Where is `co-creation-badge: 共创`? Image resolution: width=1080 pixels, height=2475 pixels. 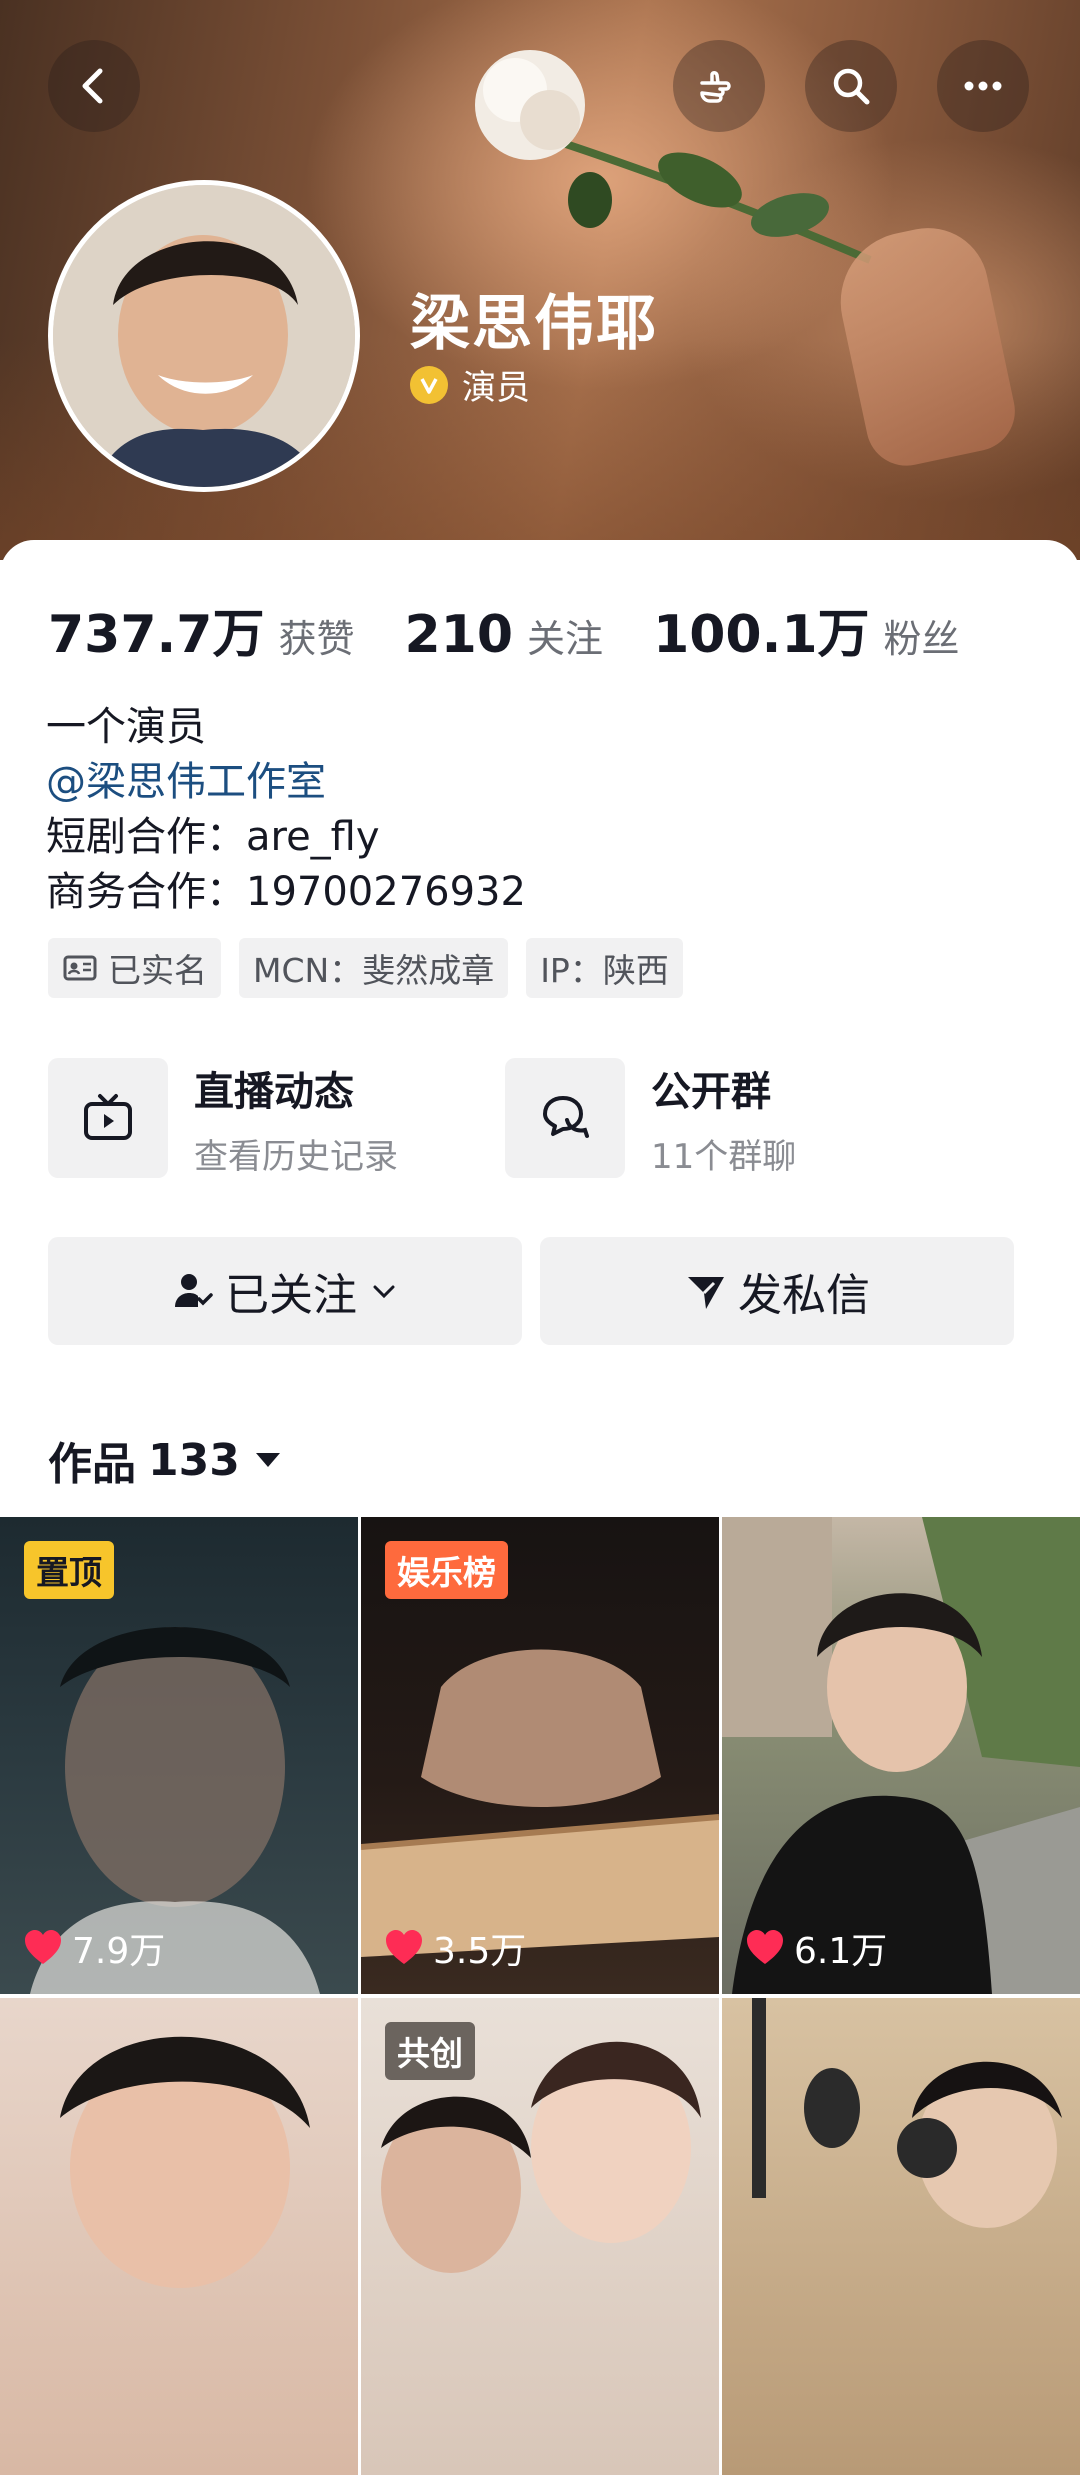 co-creation-badge: 共创 is located at coordinates (430, 2051).